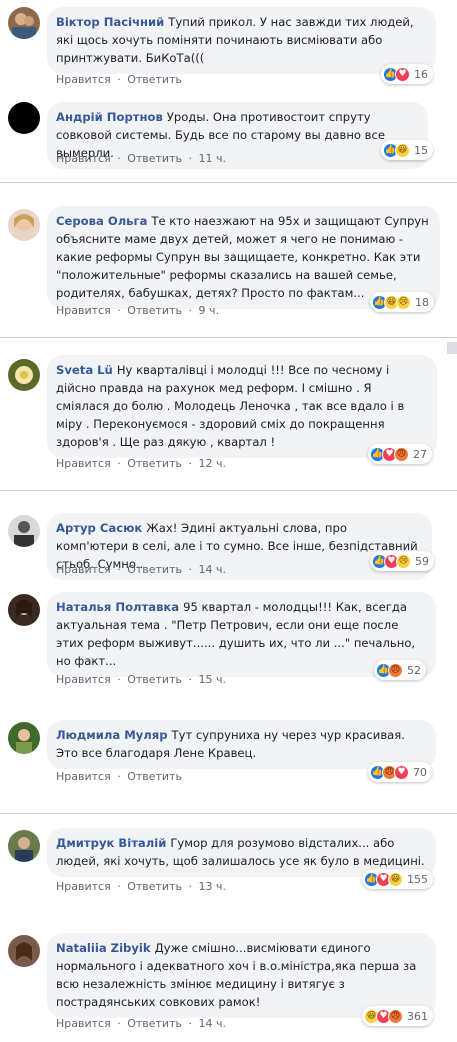 The width and height of the screenshot is (457, 1042). Describe the element at coordinates (103, 948) in the screenshot. I see `comment-author: Nataliia Zibyik` at that location.